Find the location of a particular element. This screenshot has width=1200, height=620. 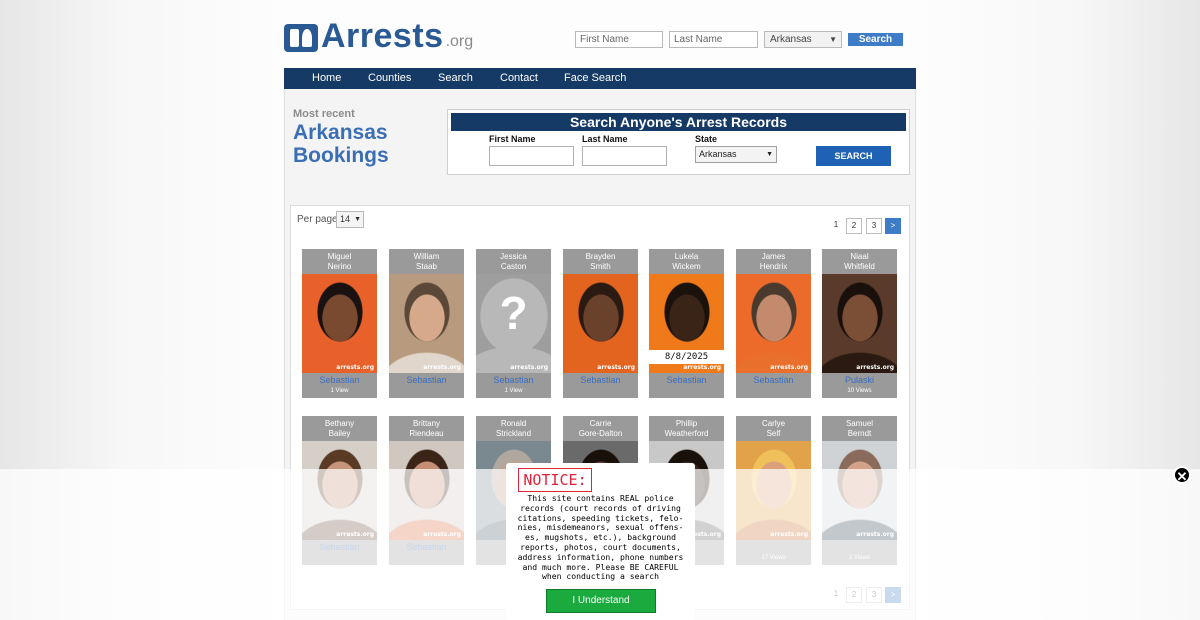

booking-card: James Hendrix arrests.org Sebastian is located at coordinates (773, 323).